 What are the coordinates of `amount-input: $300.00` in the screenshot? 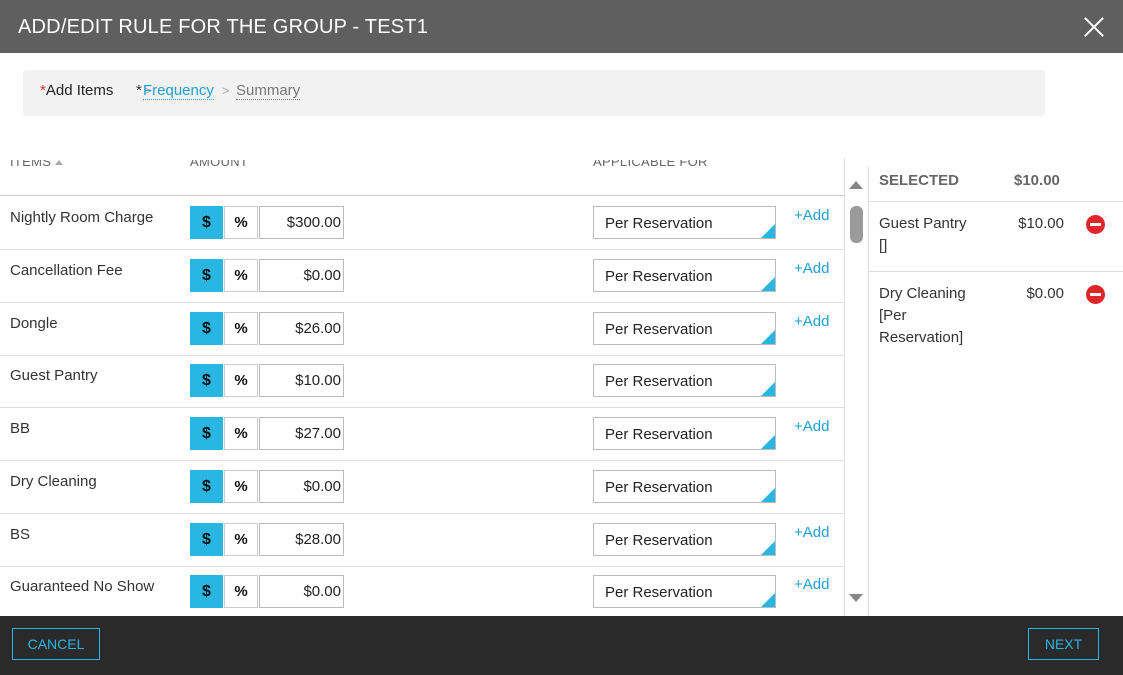 It's located at (301, 222).